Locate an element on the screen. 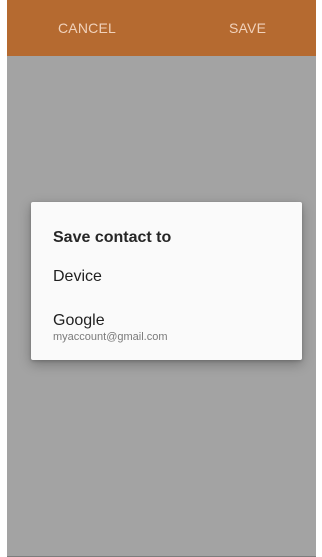 This screenshot has height=557, width=322. option-google-label: Google is located at coordinates (79, 320).